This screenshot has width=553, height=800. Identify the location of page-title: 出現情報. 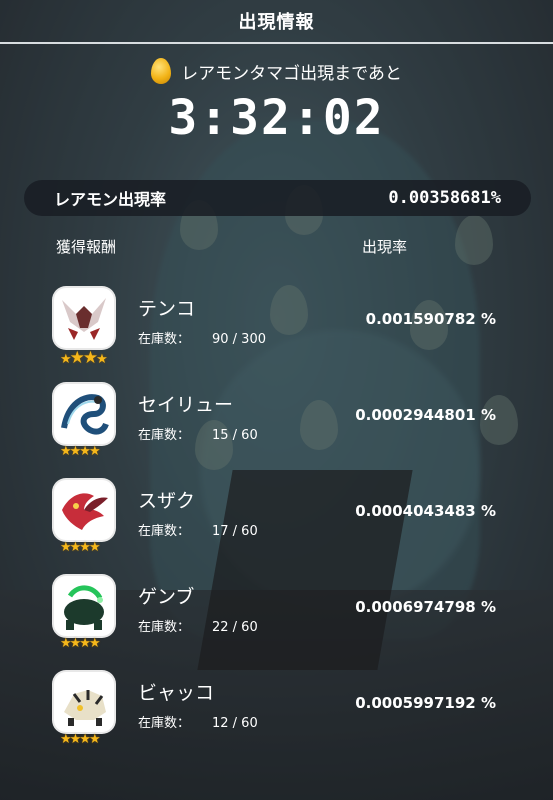
(276, 22).